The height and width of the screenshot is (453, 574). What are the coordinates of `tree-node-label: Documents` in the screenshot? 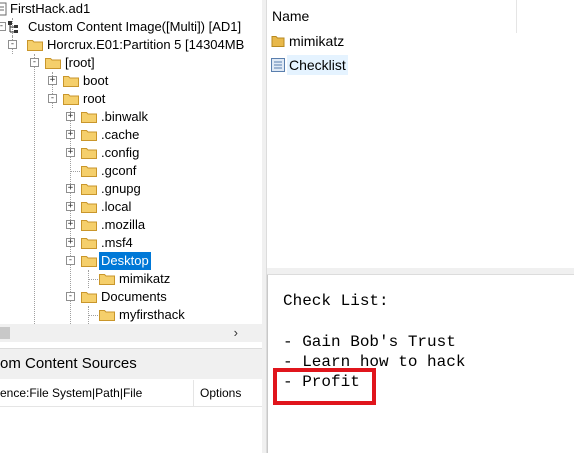 It's located at (134, 296).